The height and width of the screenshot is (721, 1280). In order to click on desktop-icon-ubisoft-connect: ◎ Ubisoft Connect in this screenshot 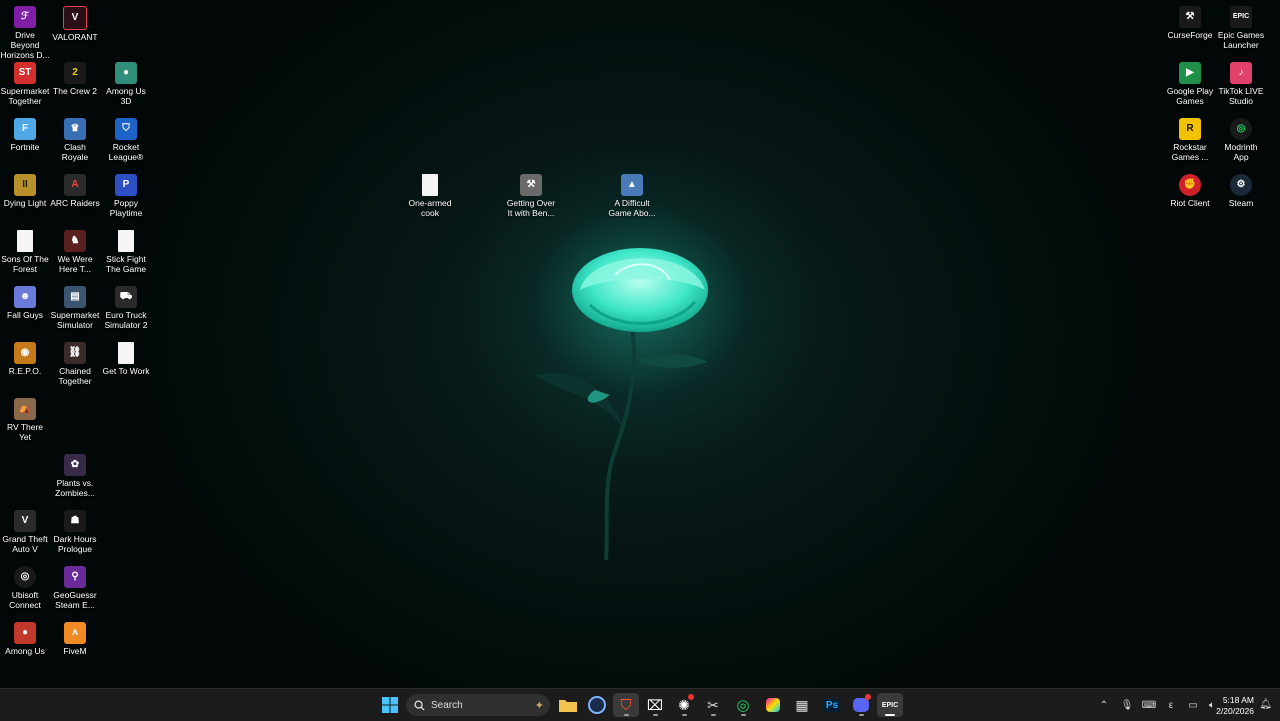, I will do `click(25, 592)`.